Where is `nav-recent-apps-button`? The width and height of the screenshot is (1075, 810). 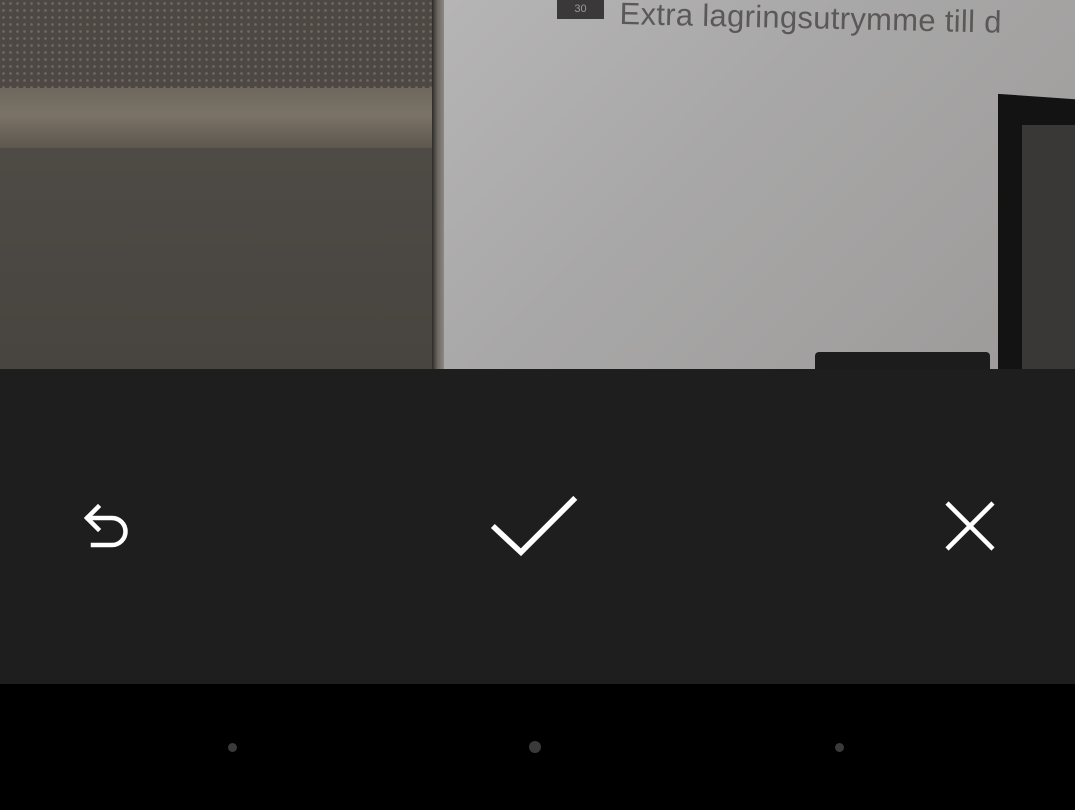 nav-recent-apps-button is located at coordinates (839, 747).